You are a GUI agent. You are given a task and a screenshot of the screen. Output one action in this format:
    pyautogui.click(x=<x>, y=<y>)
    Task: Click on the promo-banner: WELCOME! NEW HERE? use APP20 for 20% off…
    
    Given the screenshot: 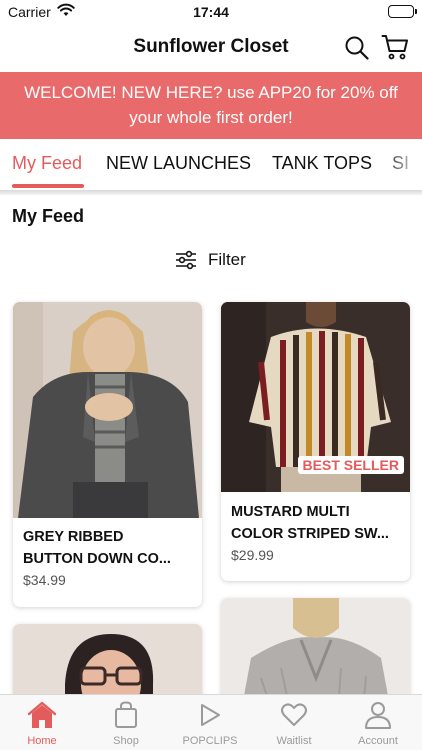 What is the action you would take?
    pyautogui.click(x=211, y=105)
    